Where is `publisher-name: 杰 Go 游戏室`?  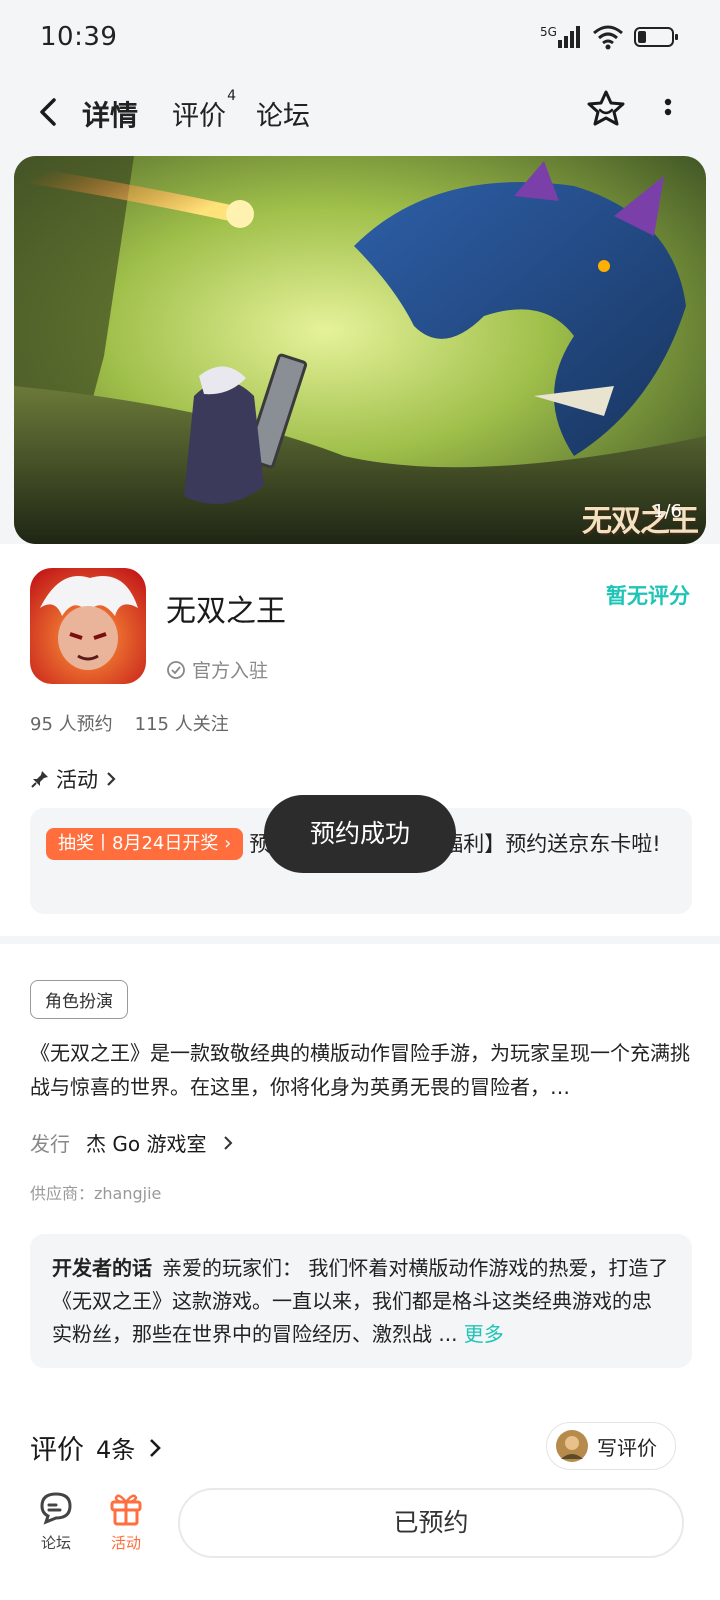 publisher-name: 杰 Go 游戏室 is located at coordinates (146, 1144).